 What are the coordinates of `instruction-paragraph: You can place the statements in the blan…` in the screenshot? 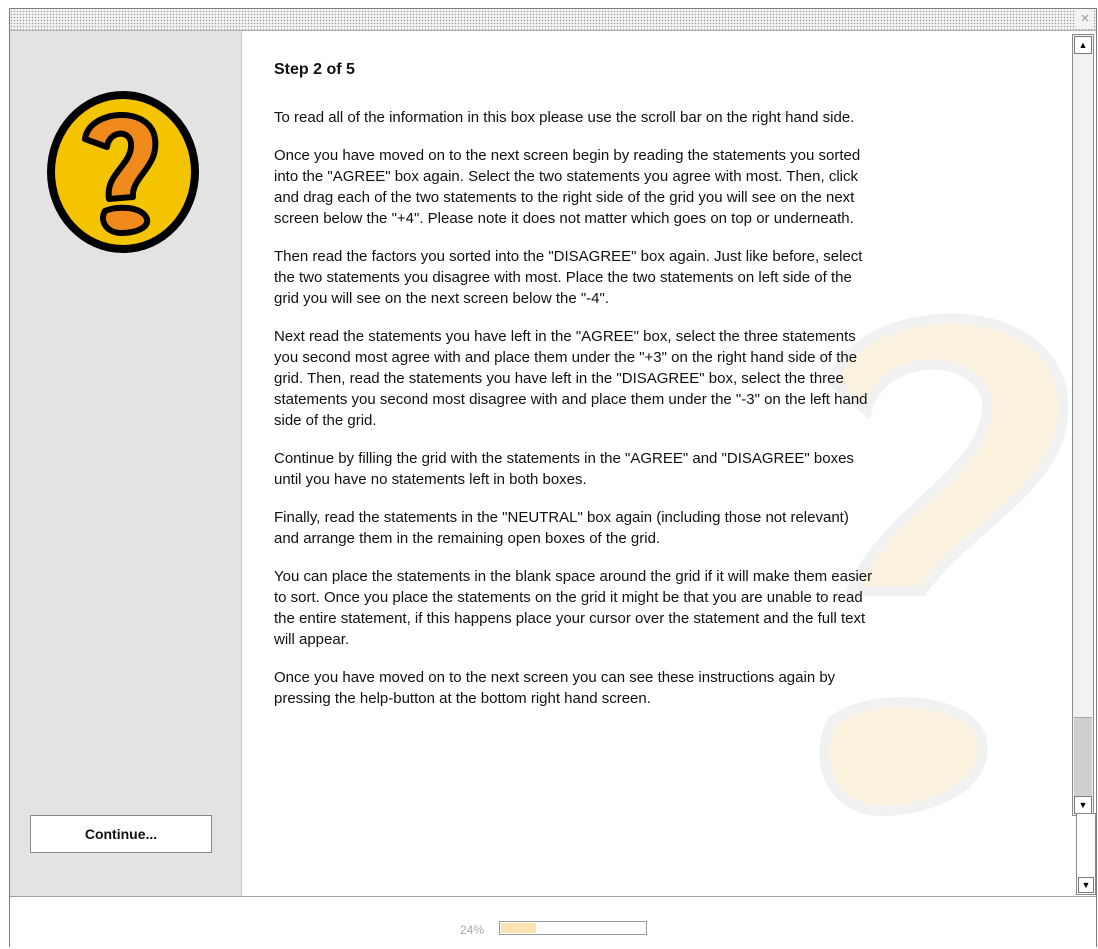 It's located at (573, 608).